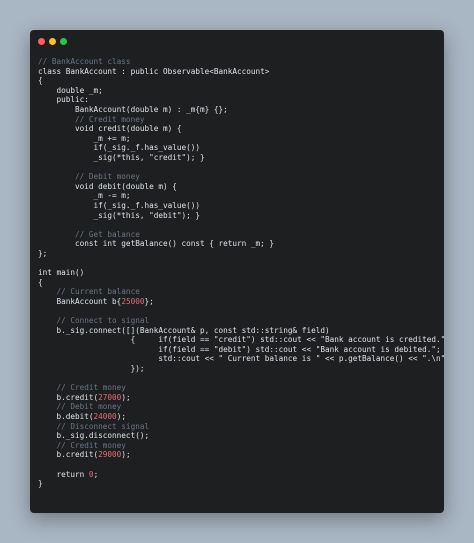 This screenshot has width=474, height=543. What do you see at coordinates (52, 41) in the screenshot?
I see `minimize-button` at bounding box center [52, 41].